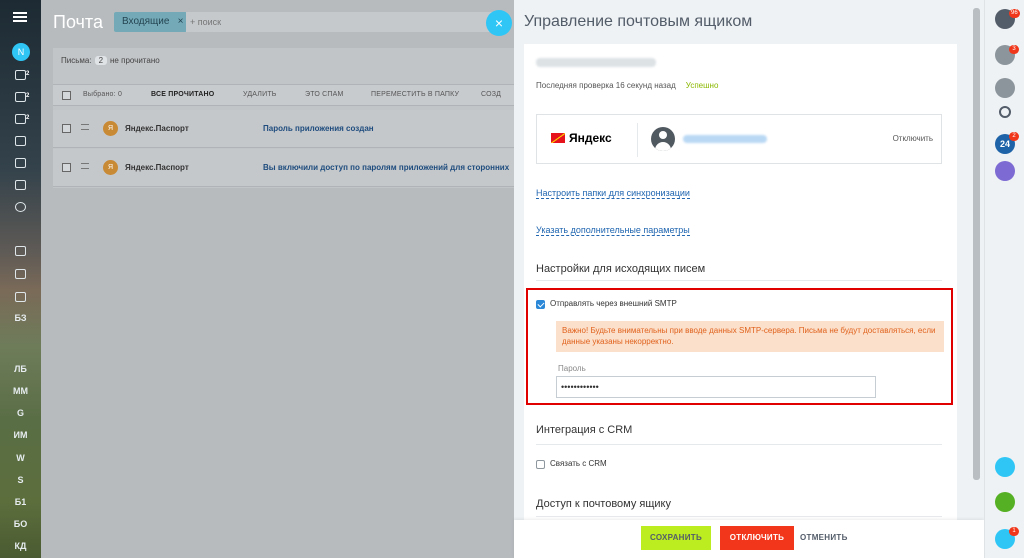 The height and width of the screenshot is (558, 1024). Describe the element at coordinates (491, 94) in the screenshot. I see `create-button: СОЗД` at that location.